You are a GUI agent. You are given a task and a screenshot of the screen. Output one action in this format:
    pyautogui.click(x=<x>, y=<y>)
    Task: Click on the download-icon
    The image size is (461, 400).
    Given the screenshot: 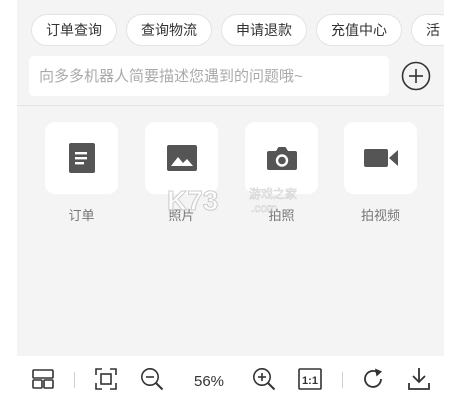 What is the action you would take?
    pyautogui.click(x=419, y=379)
    